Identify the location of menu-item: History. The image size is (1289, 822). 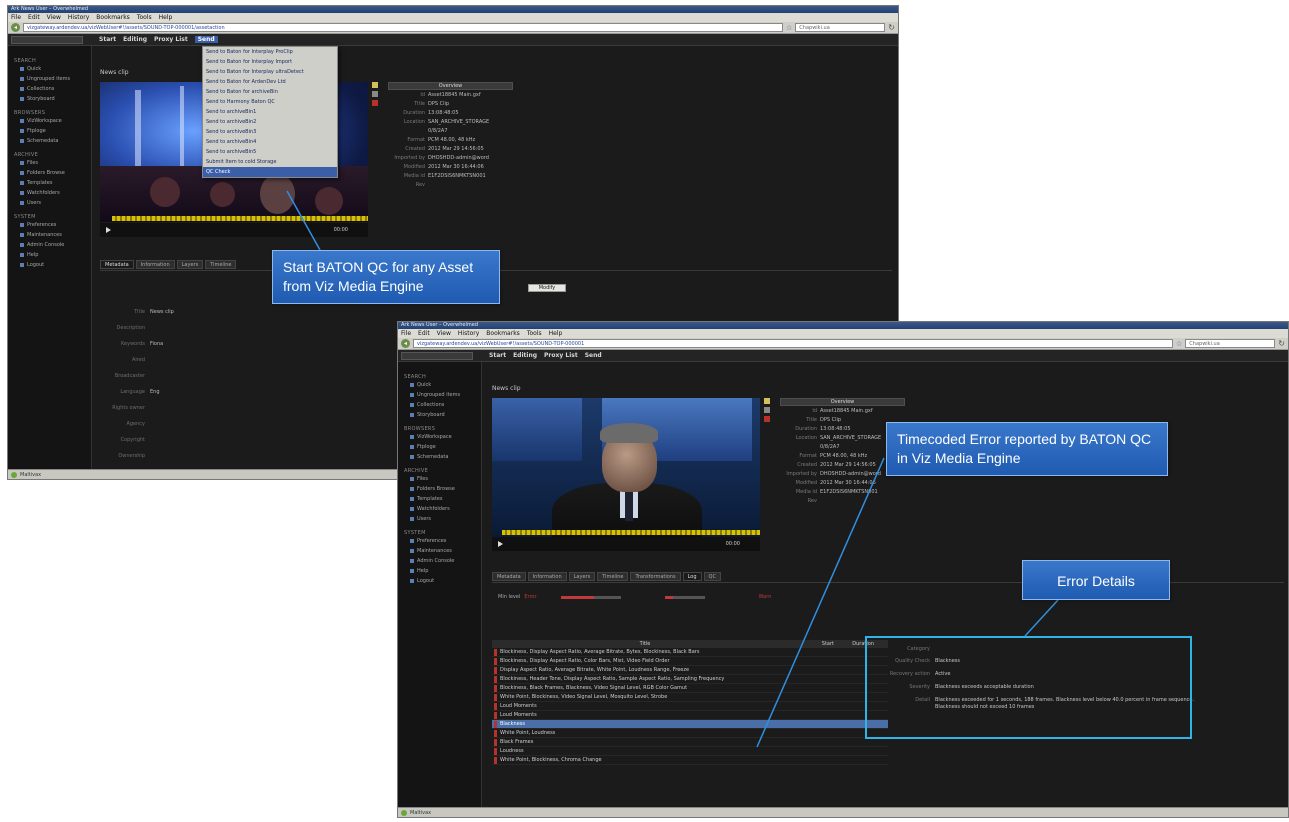
(468, 333).